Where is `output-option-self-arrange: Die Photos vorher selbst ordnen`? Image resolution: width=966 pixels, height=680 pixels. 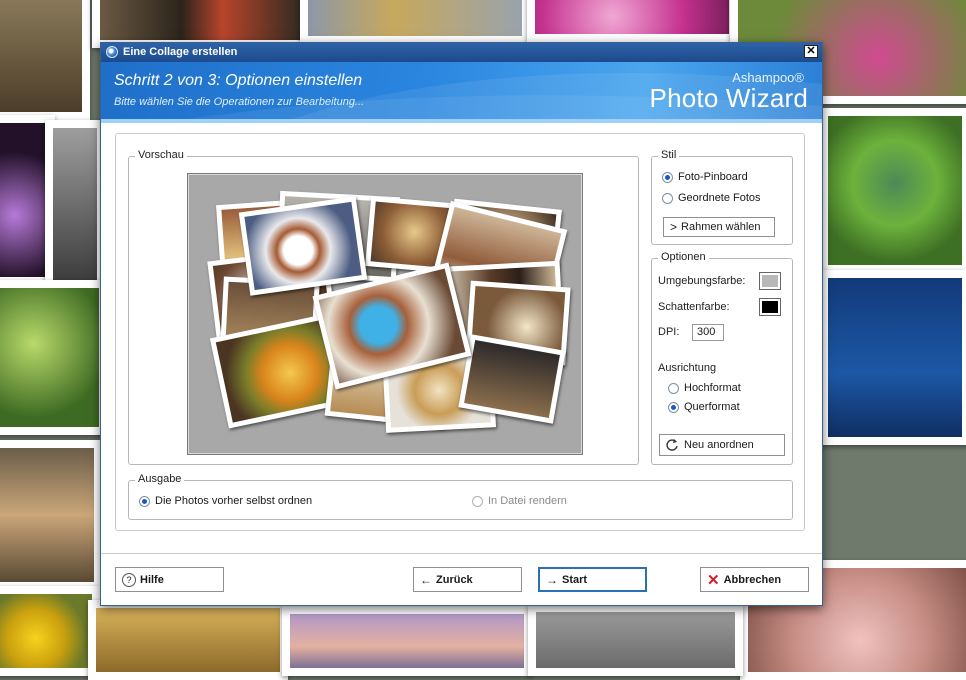 output-option-self-arrange: Die Photos vorher selbst ordnen is located at coordinates (225, 501).